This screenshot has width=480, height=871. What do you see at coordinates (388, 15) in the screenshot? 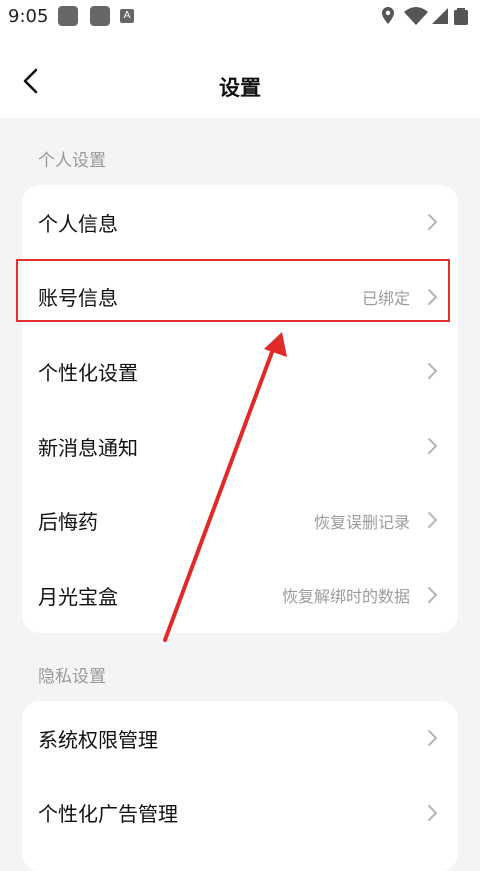
I see `location-icon` at bounding box center [388, 15].